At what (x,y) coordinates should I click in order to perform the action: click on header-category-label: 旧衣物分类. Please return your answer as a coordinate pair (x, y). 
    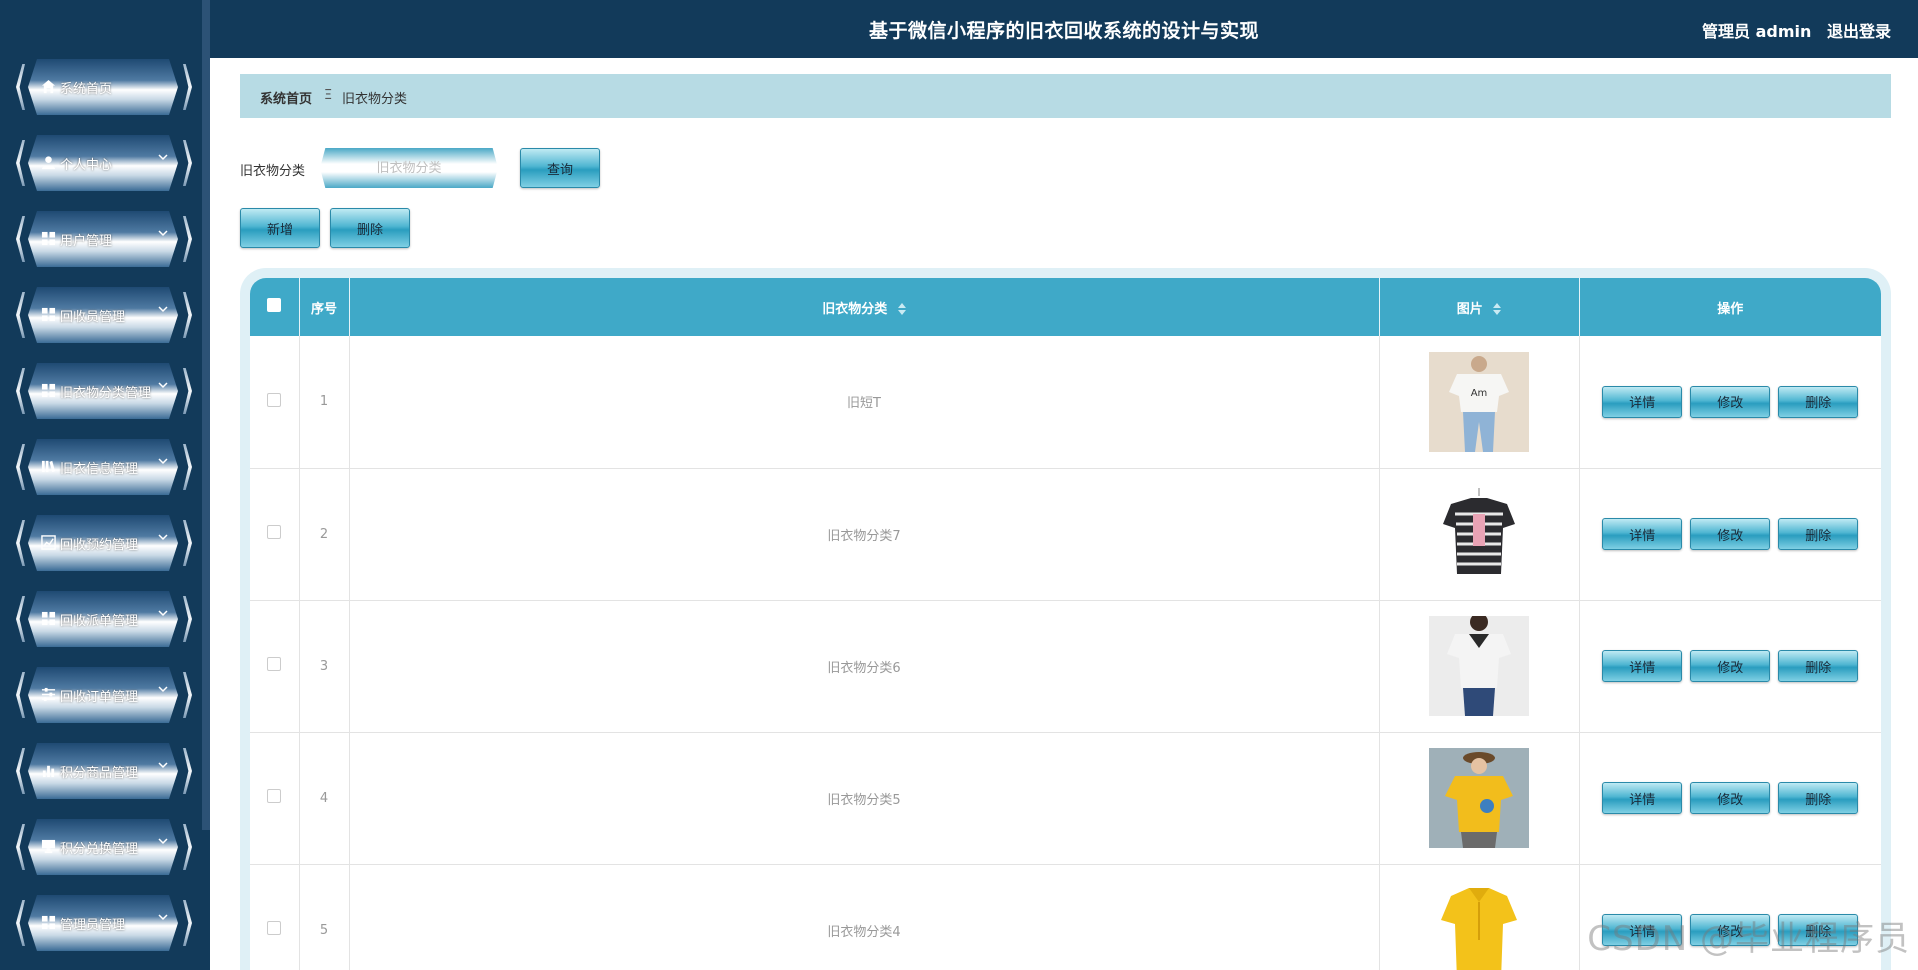
    Looking at the image, I should click on (855, 309).